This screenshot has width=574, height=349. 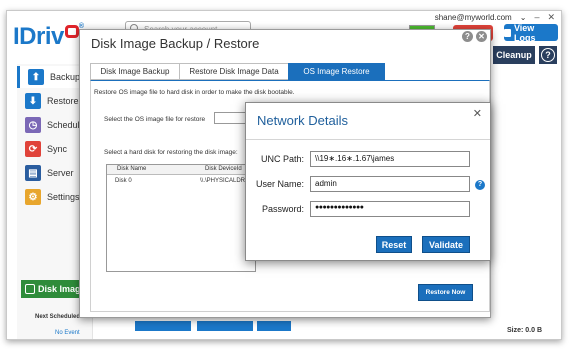 I want to click on validate-button: Validate, so click(x=446, y=244).